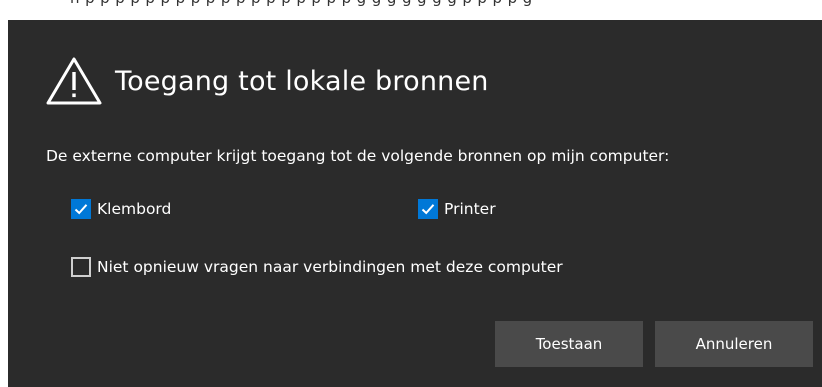 Image resolution: width=822 pixels, height=387 pixels. What do you see at coordinates (302, 81) in the screenshot?
I see `dialog-title: Toegang tot lokale bronnen` at bounding box center [302, 81].